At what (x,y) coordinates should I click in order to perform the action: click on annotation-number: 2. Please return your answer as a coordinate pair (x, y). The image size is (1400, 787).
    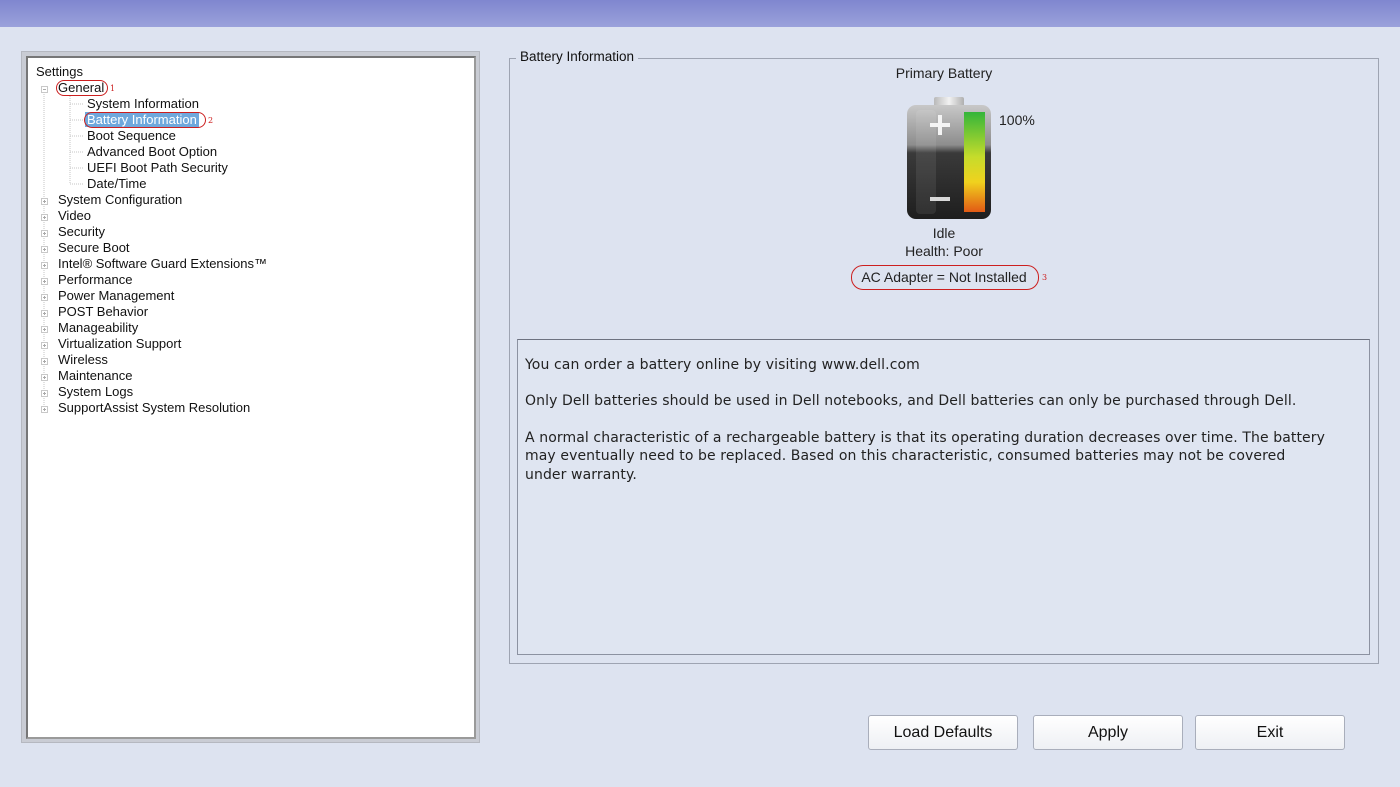
    Looking at the image, I should click on (211, 120).